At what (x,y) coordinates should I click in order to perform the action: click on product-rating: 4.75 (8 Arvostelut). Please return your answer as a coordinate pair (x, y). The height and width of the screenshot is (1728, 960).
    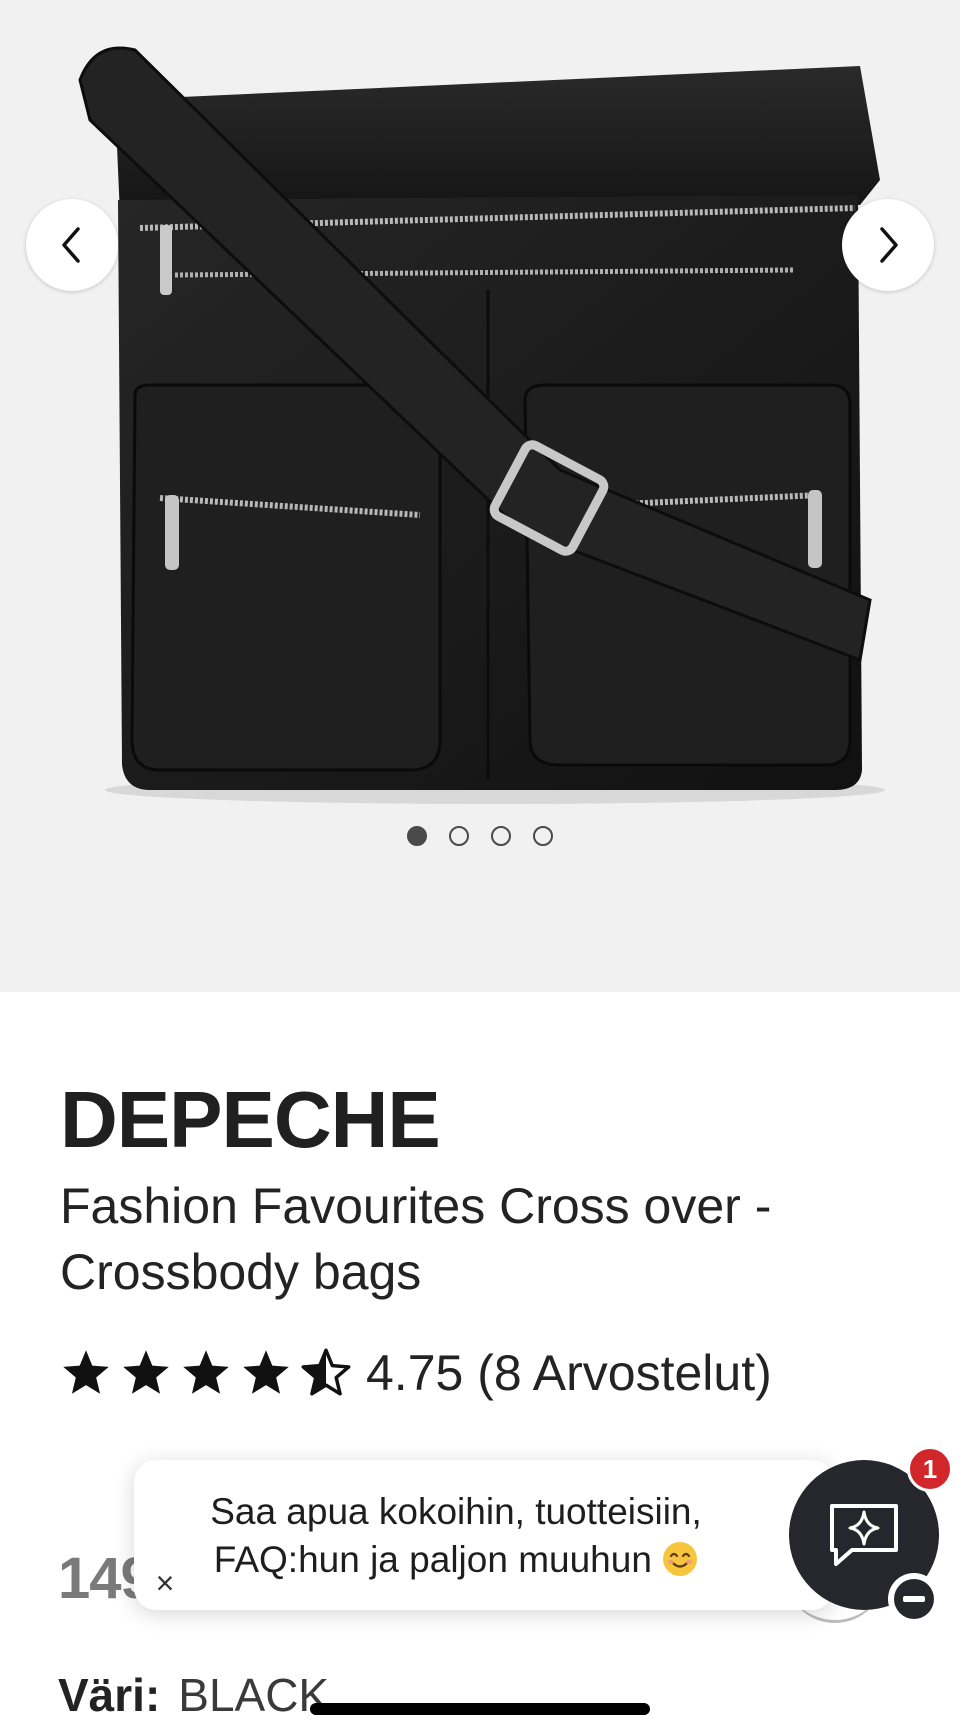
    Looking at the image, I should click on (416, 1373).